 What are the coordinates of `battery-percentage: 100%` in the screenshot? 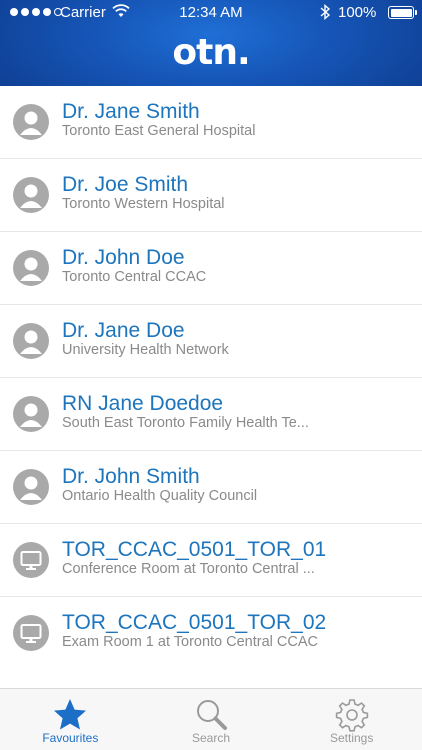 It's located at (357, 12).